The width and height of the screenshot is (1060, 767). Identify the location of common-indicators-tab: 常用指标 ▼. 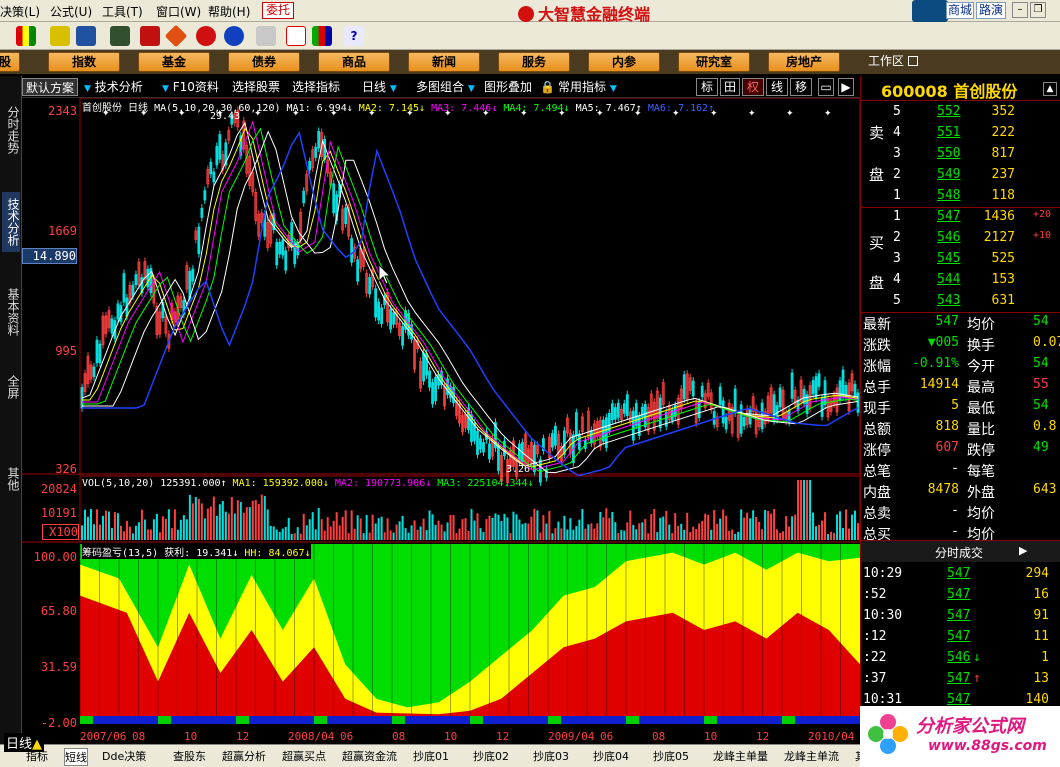
(587, 87).